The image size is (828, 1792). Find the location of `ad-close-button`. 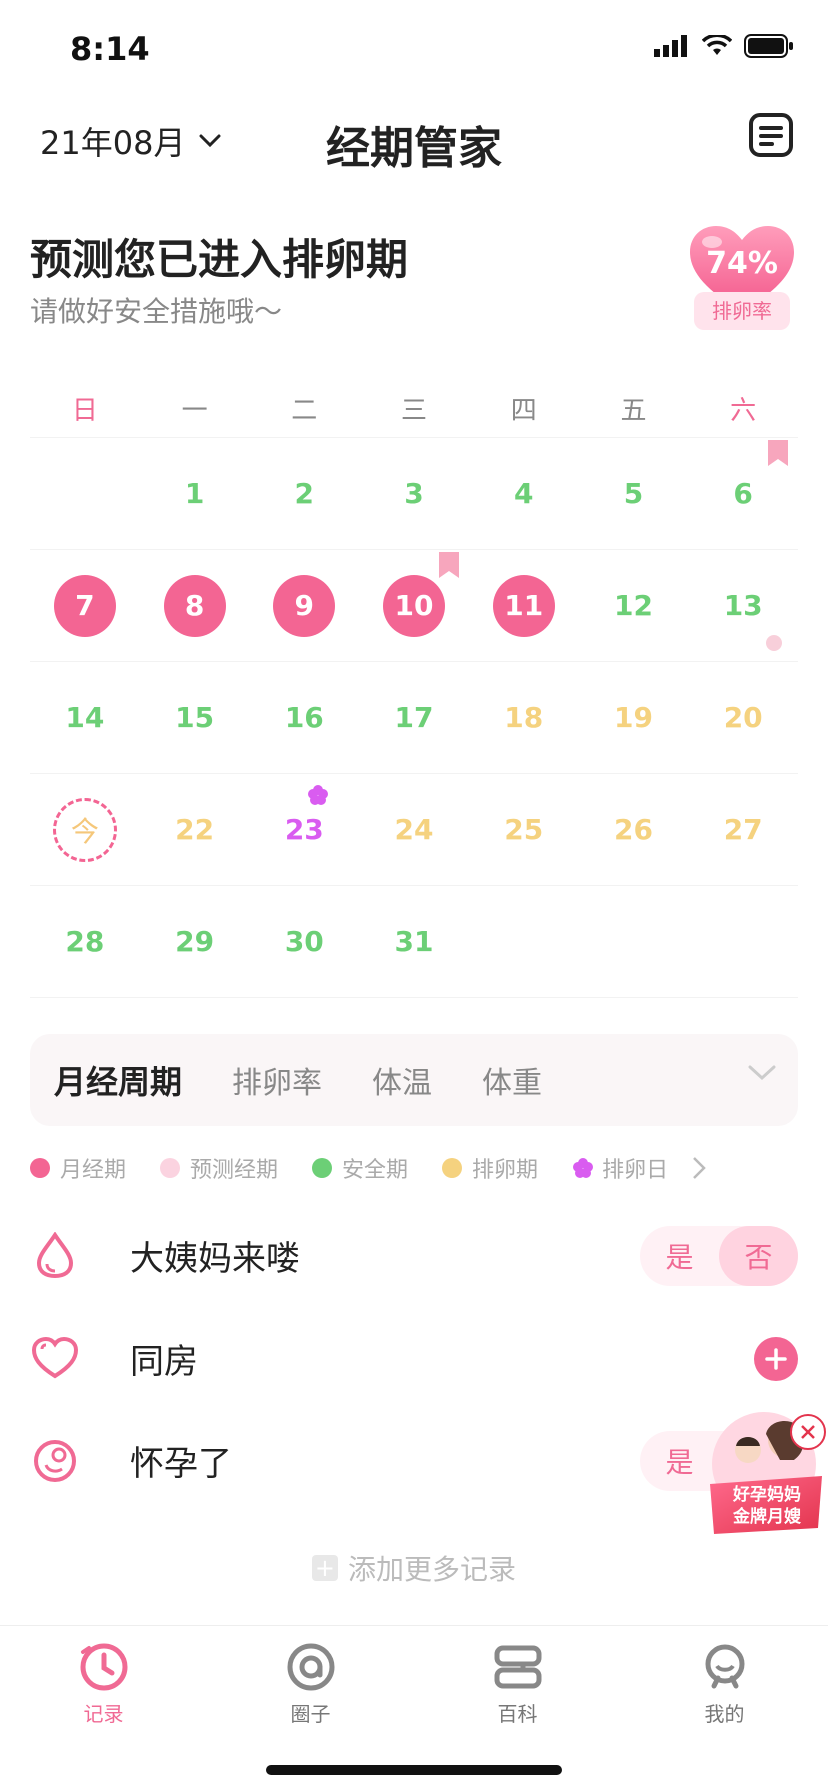

ad-close-button is located at coordinates (808, 1432).